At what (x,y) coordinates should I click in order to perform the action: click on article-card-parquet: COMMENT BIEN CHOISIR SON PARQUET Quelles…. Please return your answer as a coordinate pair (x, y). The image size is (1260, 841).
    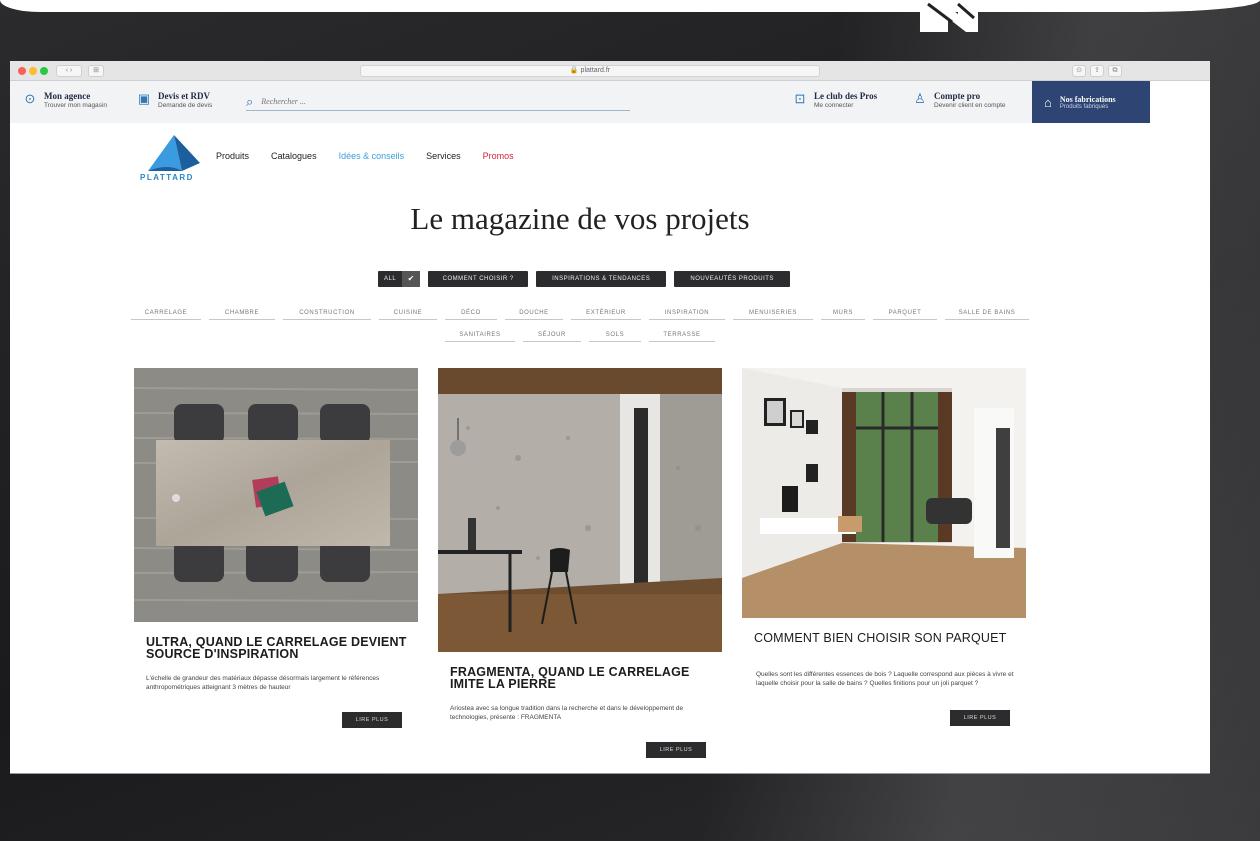
    Looking at the image, I should click on (884, 553).